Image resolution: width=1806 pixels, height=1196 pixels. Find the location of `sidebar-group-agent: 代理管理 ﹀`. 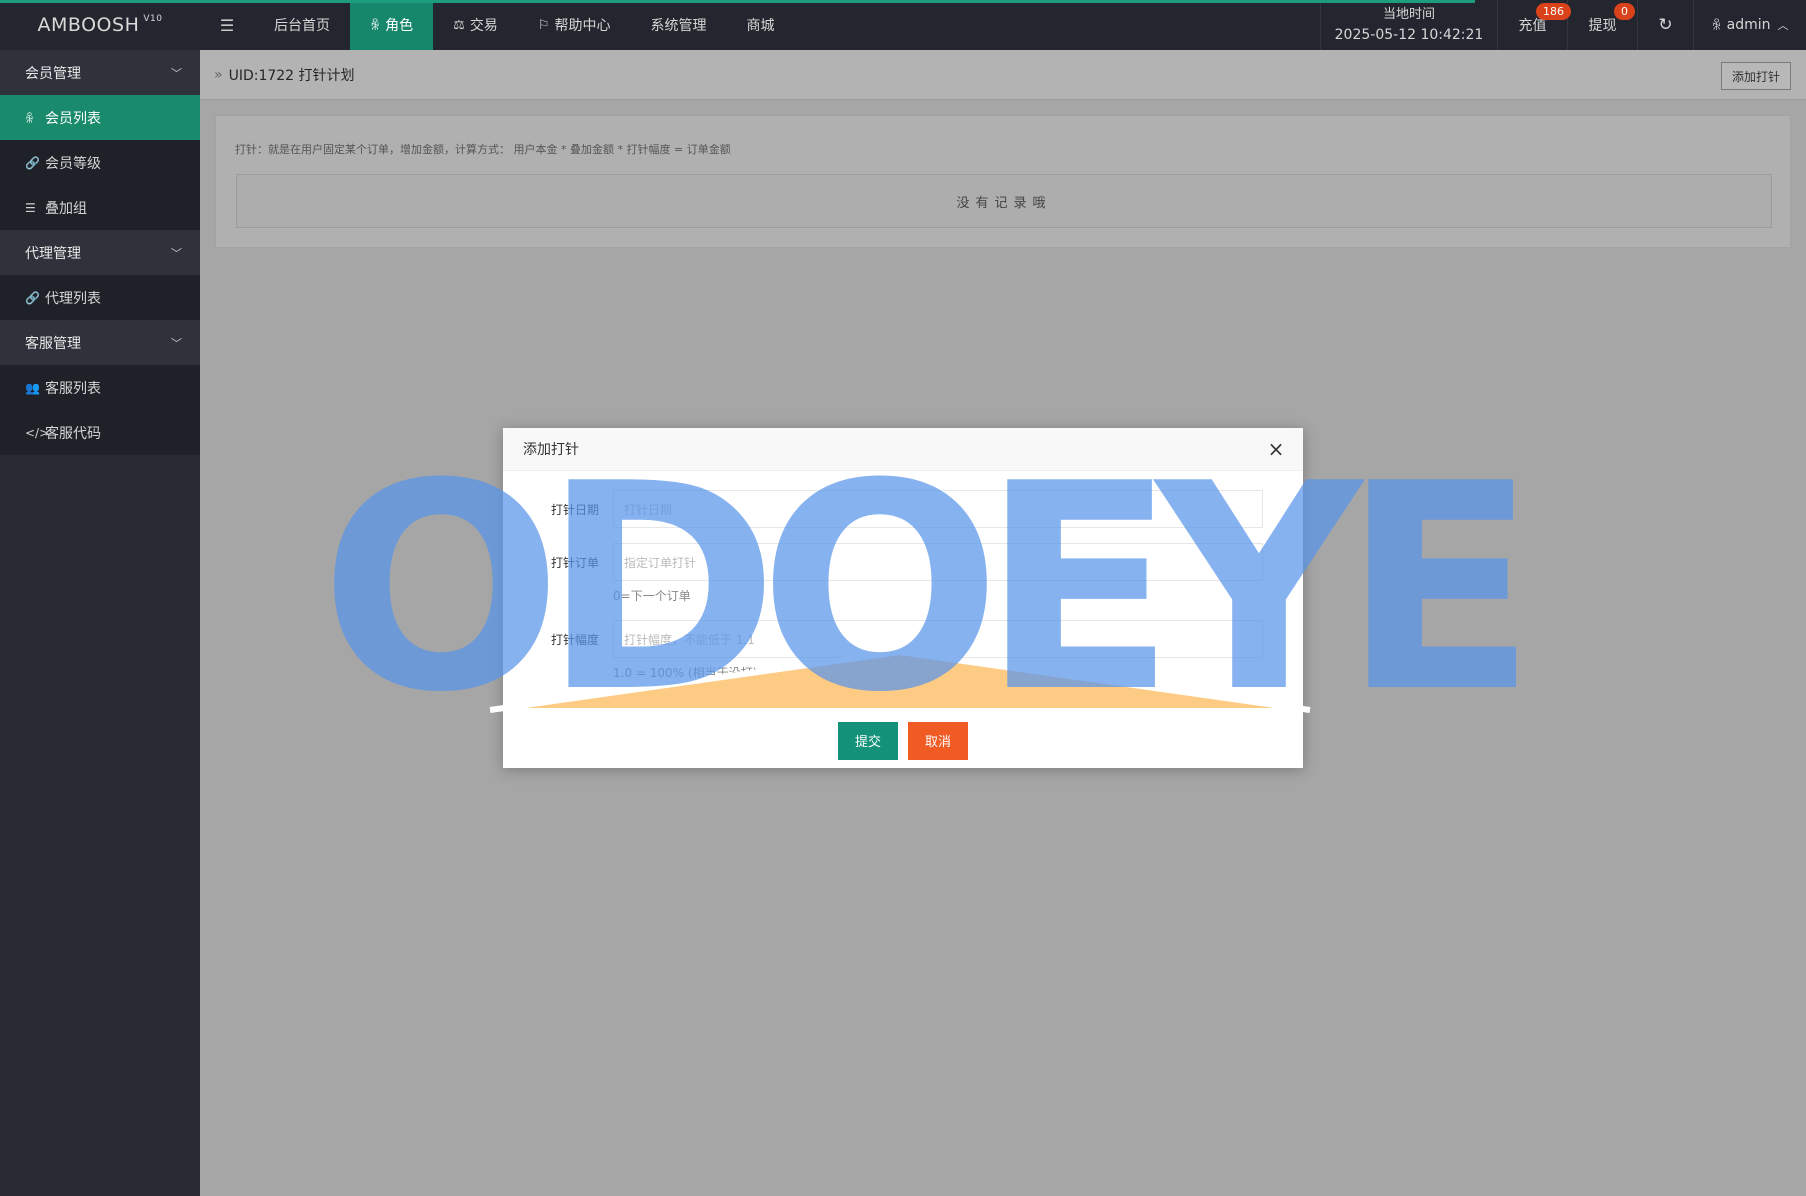

sidebar-group-agent: 代理管理 ﹀ is located at coordinates (100, 252).